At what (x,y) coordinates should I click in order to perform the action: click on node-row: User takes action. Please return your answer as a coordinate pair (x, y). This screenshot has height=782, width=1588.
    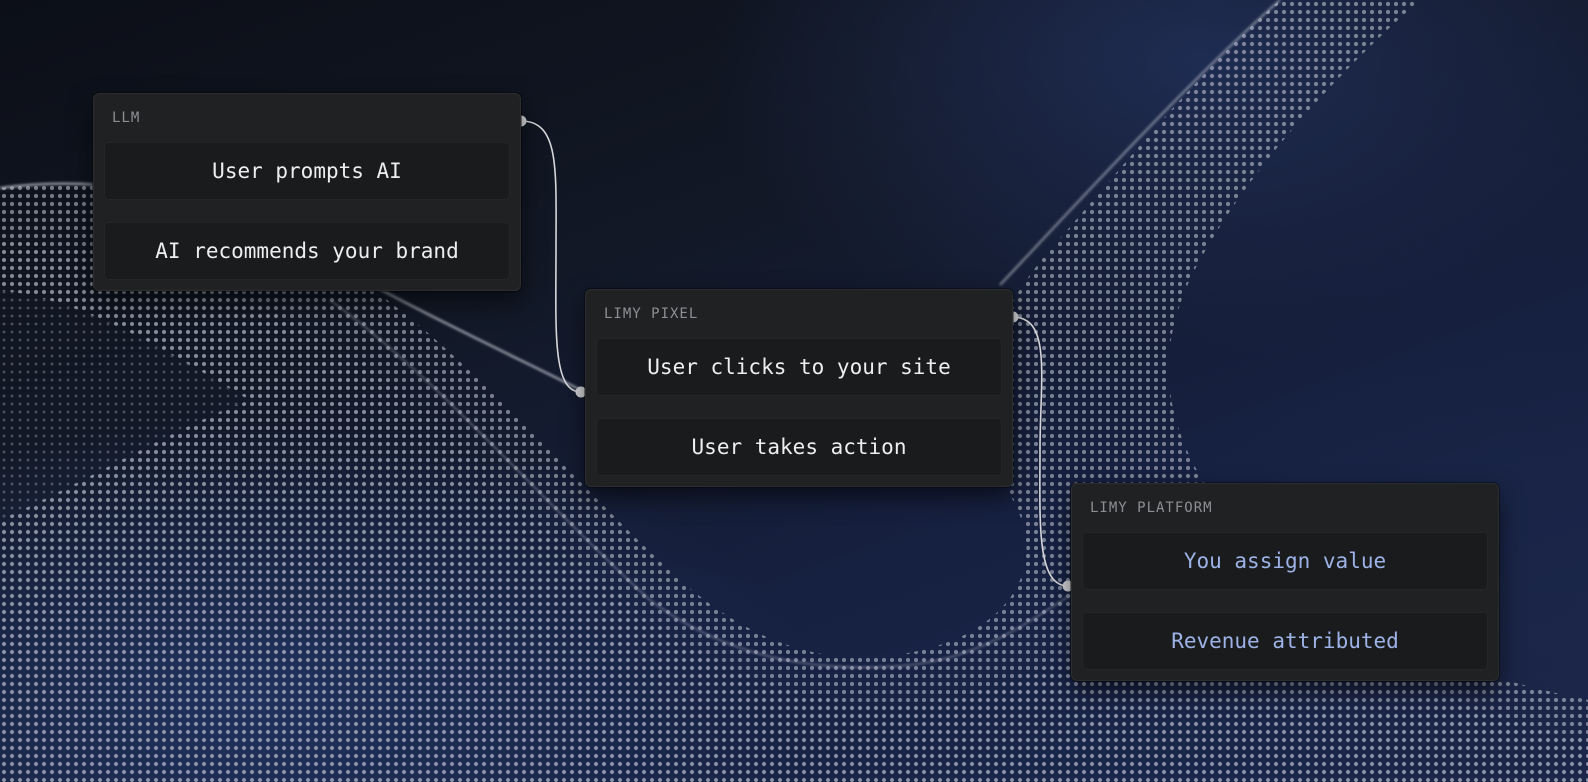
    Looking at the image, I should click on (799, 447).